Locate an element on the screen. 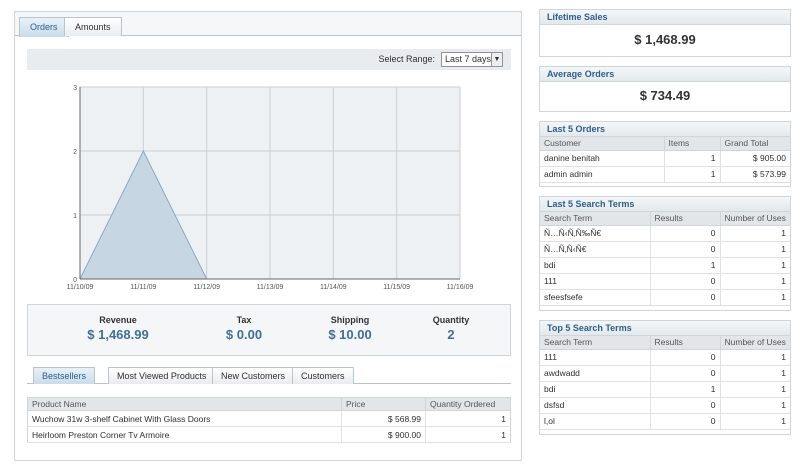 This screenshot has width=800, height=471. search-results: 1 is located at coordinates (685, 265).